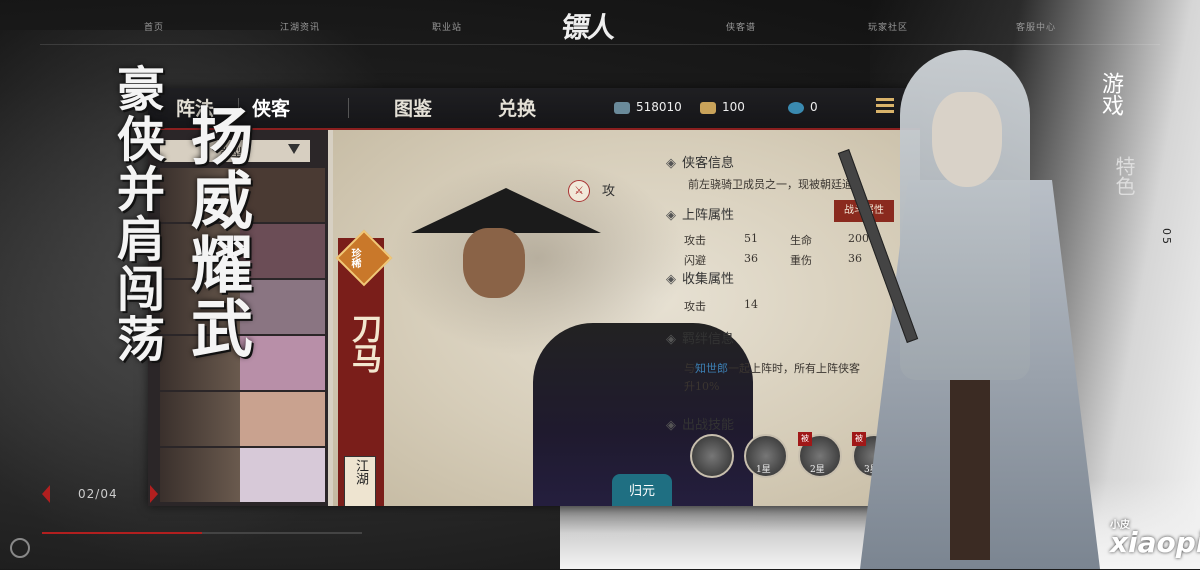 The width and height of the screenshot is (1200, 570). Describe the element at coordinates (888, 107) in the screenshot. I see `menu-icon` at that location.